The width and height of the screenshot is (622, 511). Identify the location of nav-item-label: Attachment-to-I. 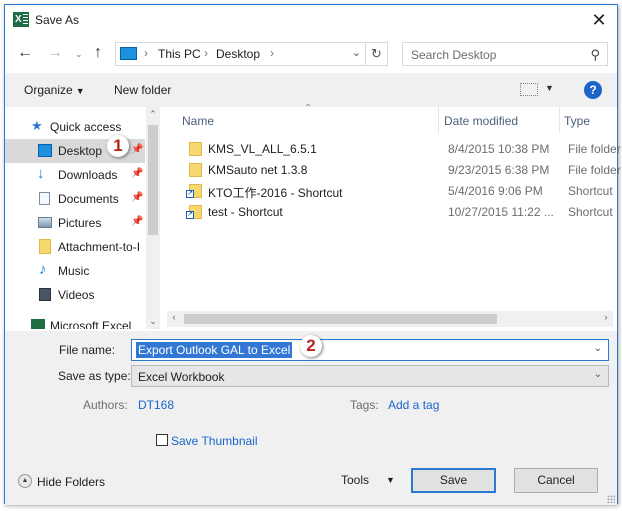
(99, 247).